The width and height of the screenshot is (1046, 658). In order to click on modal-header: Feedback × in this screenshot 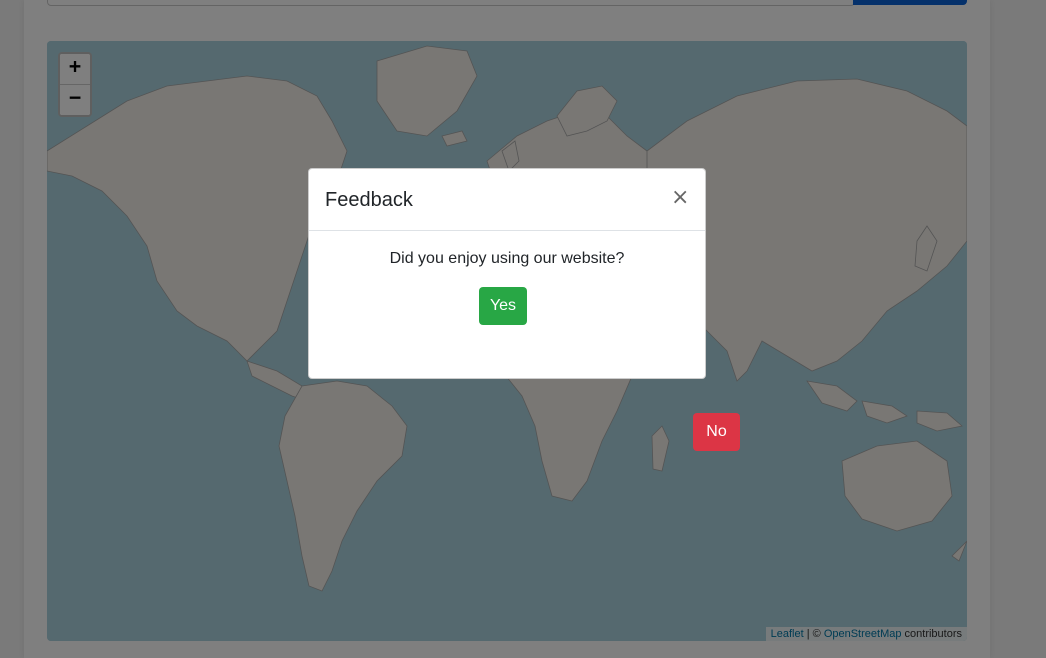, I will do `click(507, 200)`.